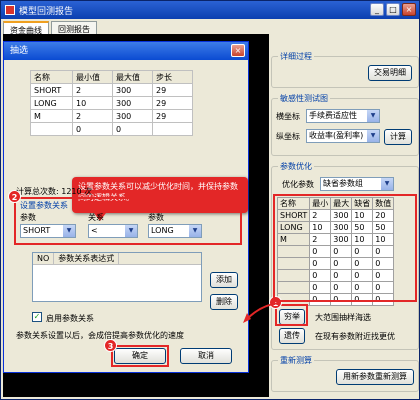  What do you see at coordinates (140, 356) in the screenshot?
I see `highlight-box-ok` at bounding box center [140, 356].